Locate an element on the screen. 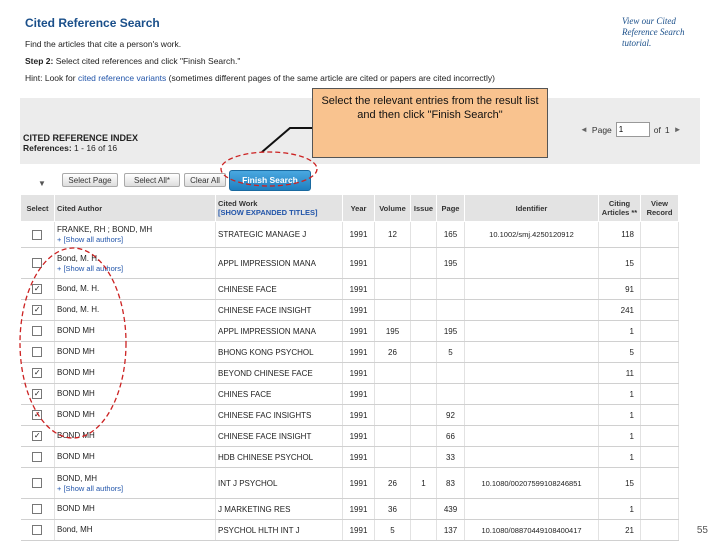  column-citing-articles: Citing Articles ** is located at coordinates (619, 208).